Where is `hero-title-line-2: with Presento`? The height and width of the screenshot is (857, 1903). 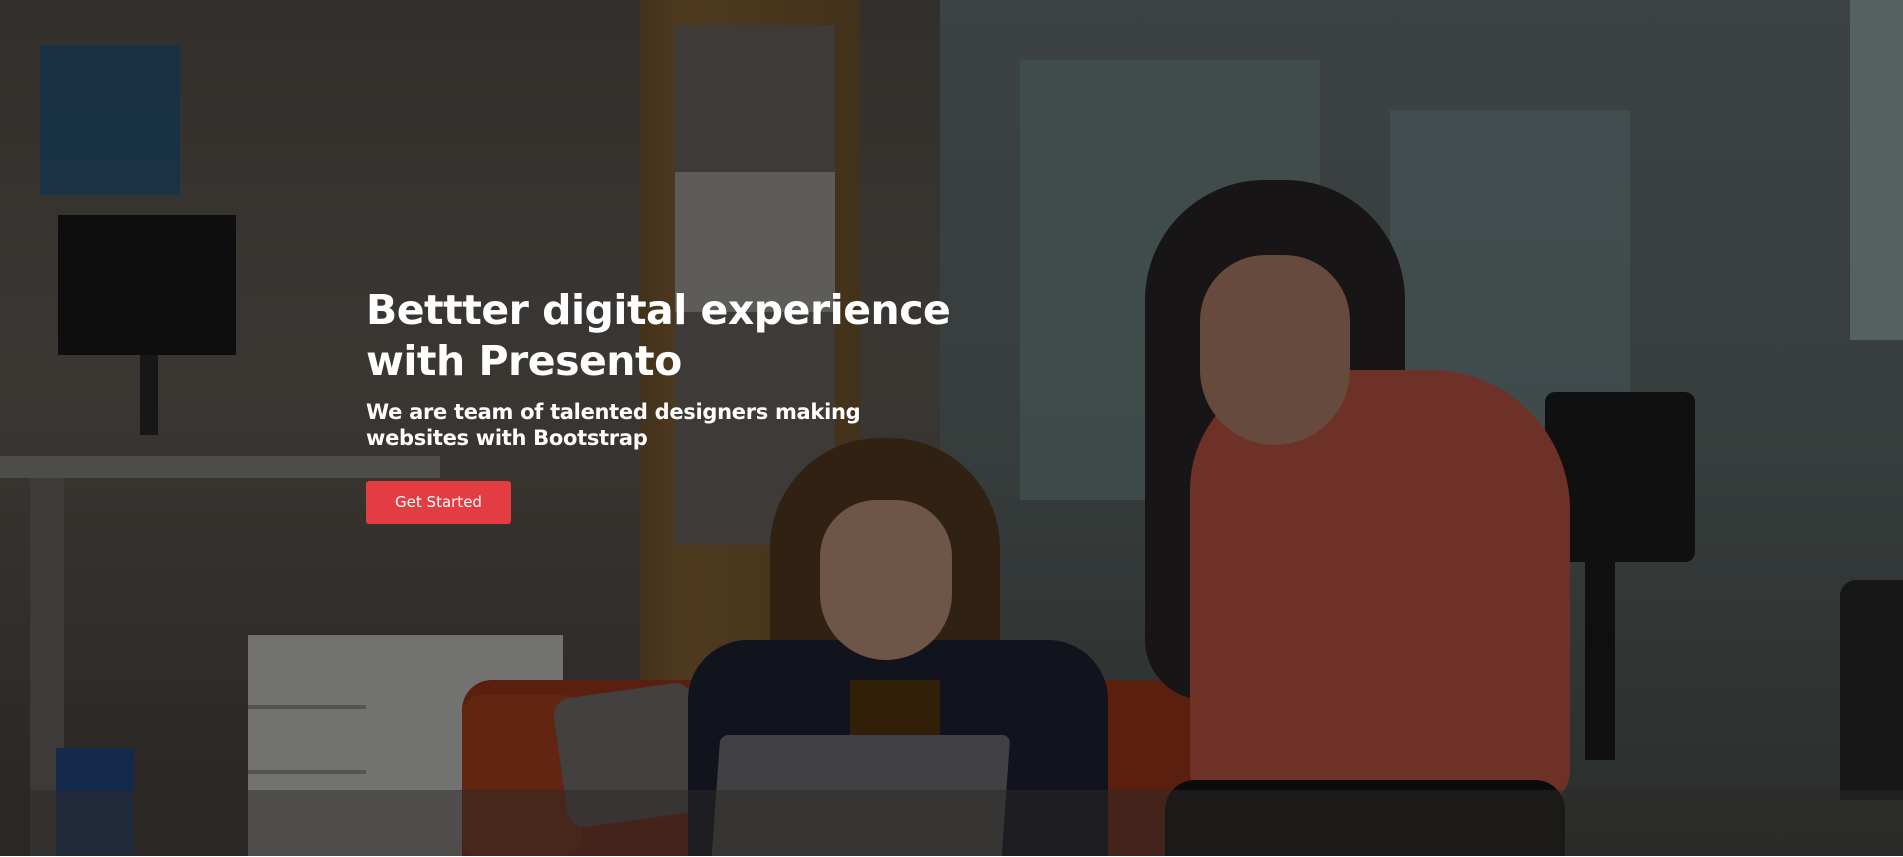 hero-title-line-2: with Presento is located at coordinates (524, 361).